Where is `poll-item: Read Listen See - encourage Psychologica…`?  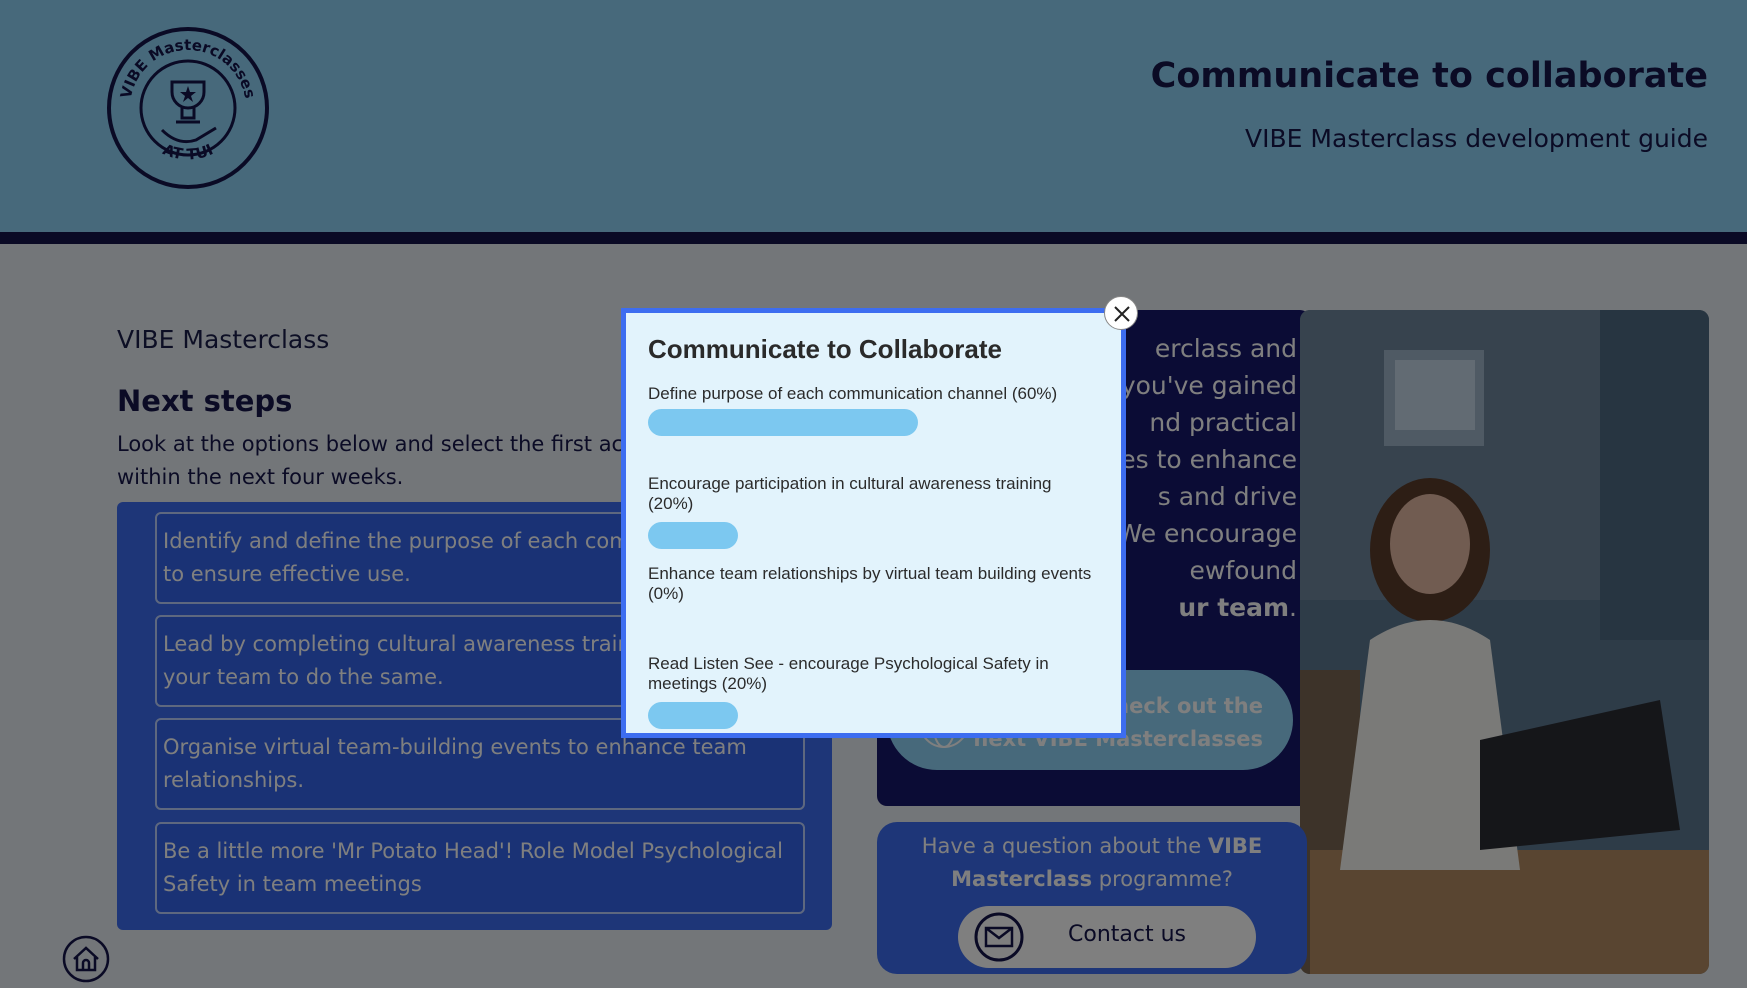
poll-item: Read Listen See - encourage Psychologica… is located at coordinates (873, 699).